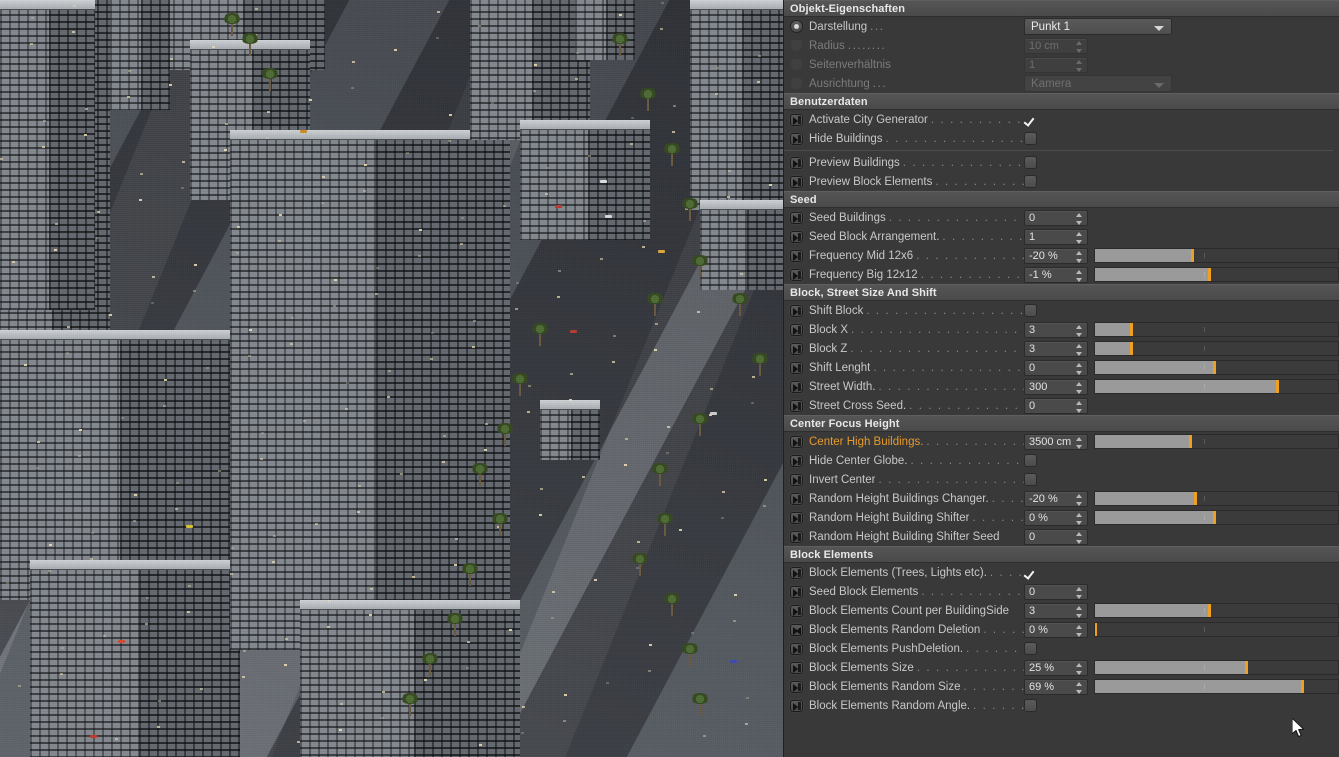  I want to click on slider-block-elements-random-size, so click(1216, 686).